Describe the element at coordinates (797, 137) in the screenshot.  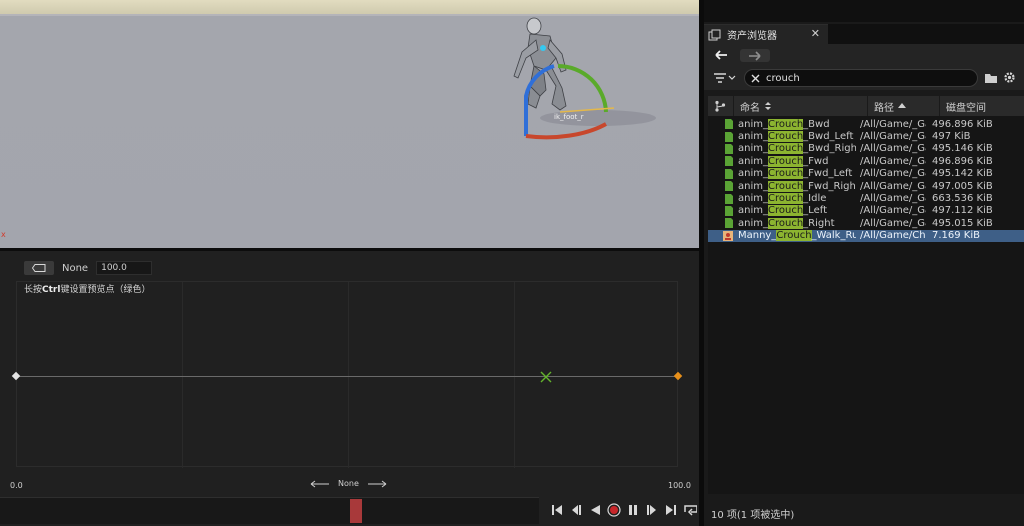
I see `asset-name: anim_Crouch_Bwd_Left` at that location.